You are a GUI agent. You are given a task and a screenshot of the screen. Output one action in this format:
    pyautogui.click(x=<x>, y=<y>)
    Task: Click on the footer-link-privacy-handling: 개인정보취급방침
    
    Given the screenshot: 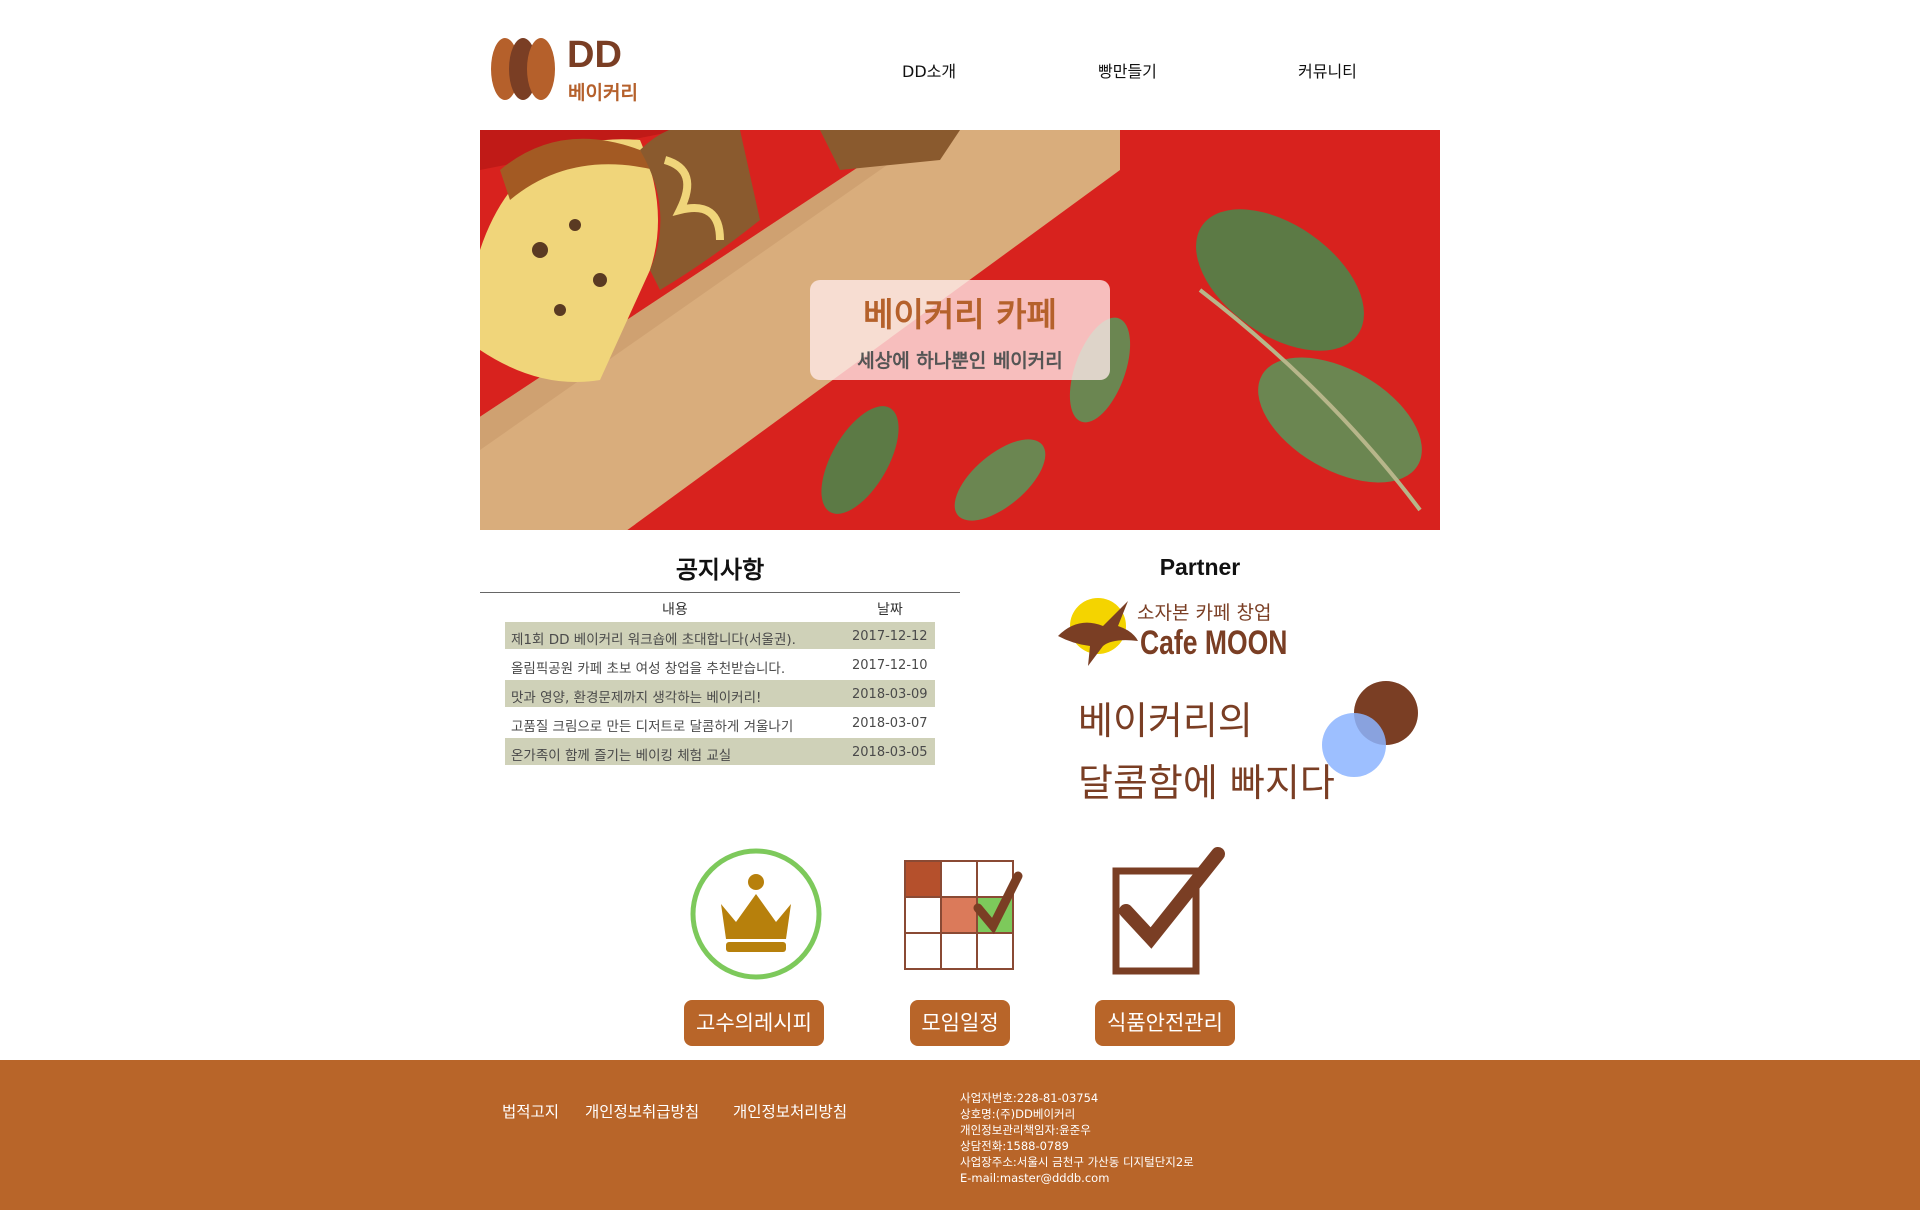 What is the action you would take?
    pyautogui.click(x=642, y=1111)
    